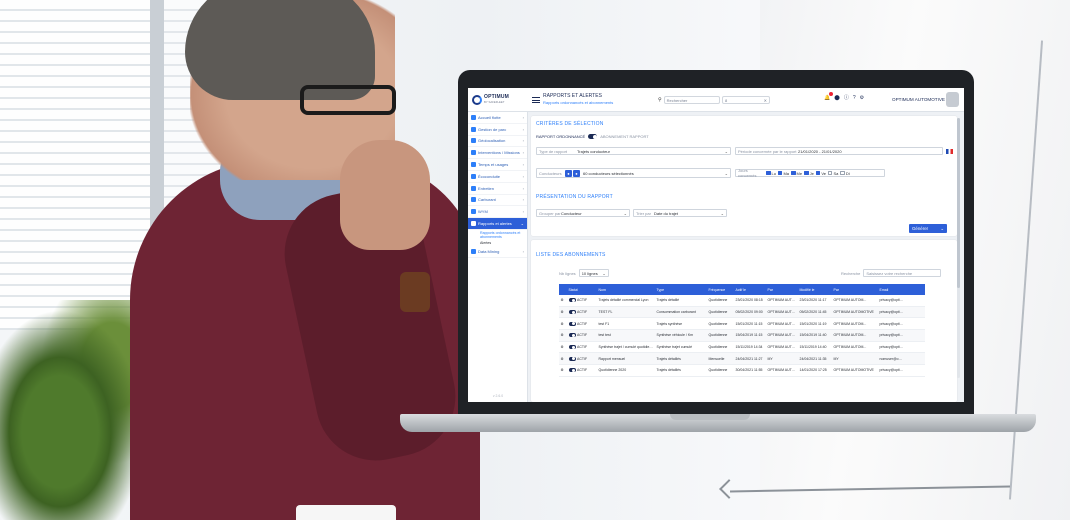 The height and width of the screenshot is (520, 1070). I want to click on column-header: Actif le, so click(750, 290).